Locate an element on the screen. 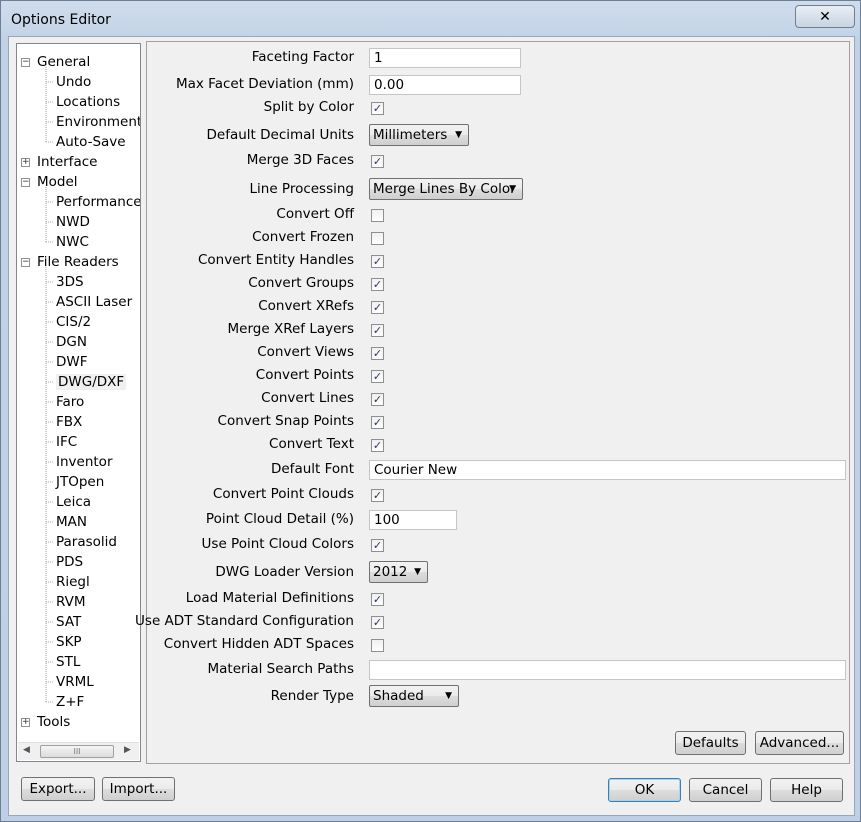 This screenshot has height=822, width=861. checkbox-use-point-cloud-colors: ✓ is located at coordinates (377, 545).